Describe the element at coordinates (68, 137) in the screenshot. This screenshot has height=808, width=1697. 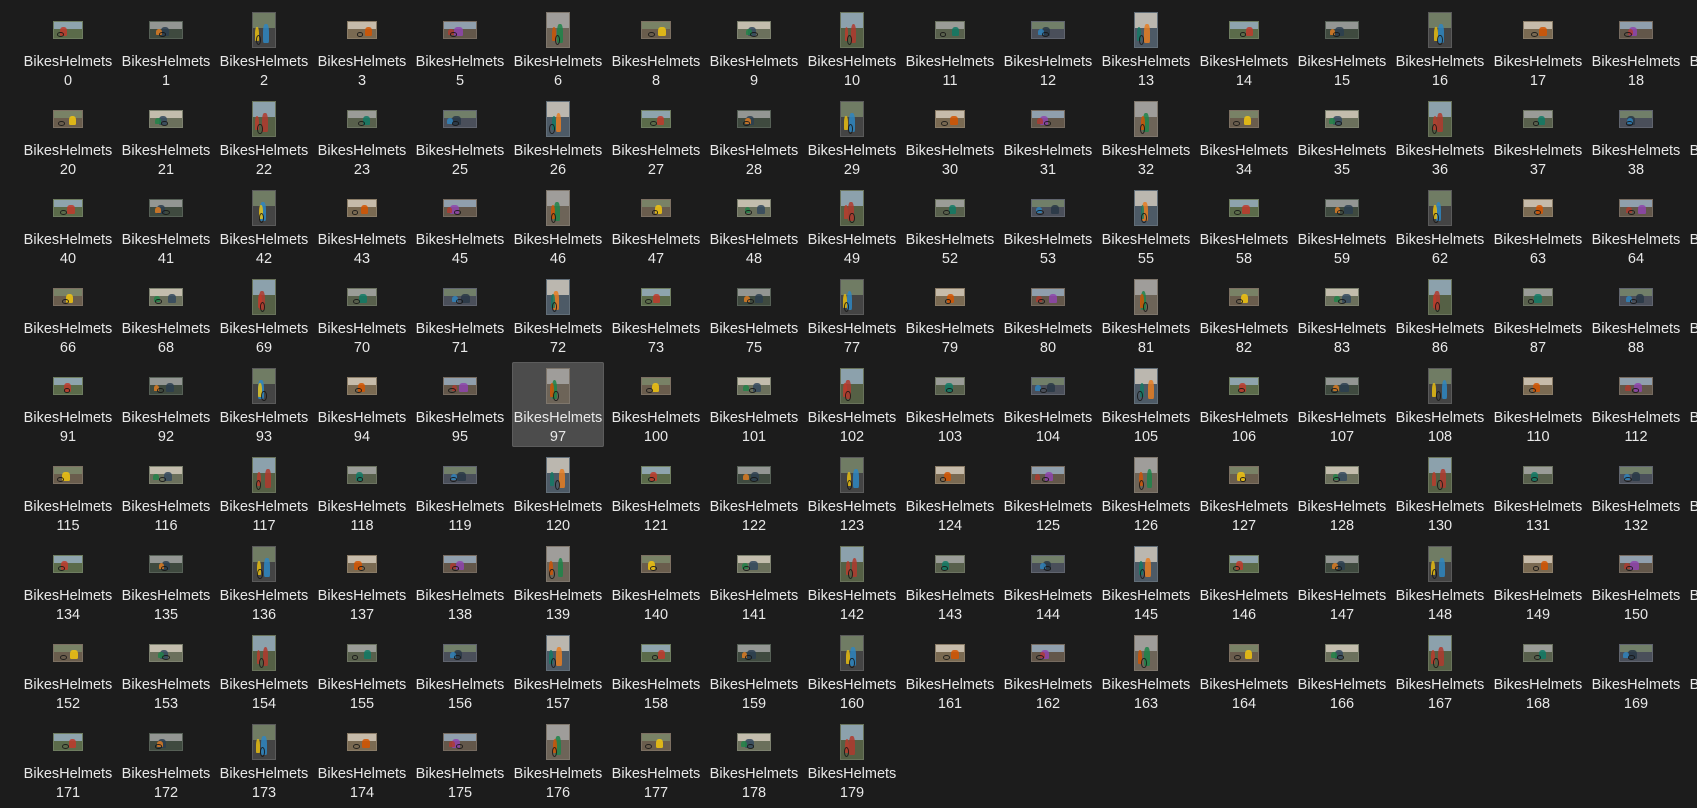
I see `file-item: BikesHelmets20` at that location.